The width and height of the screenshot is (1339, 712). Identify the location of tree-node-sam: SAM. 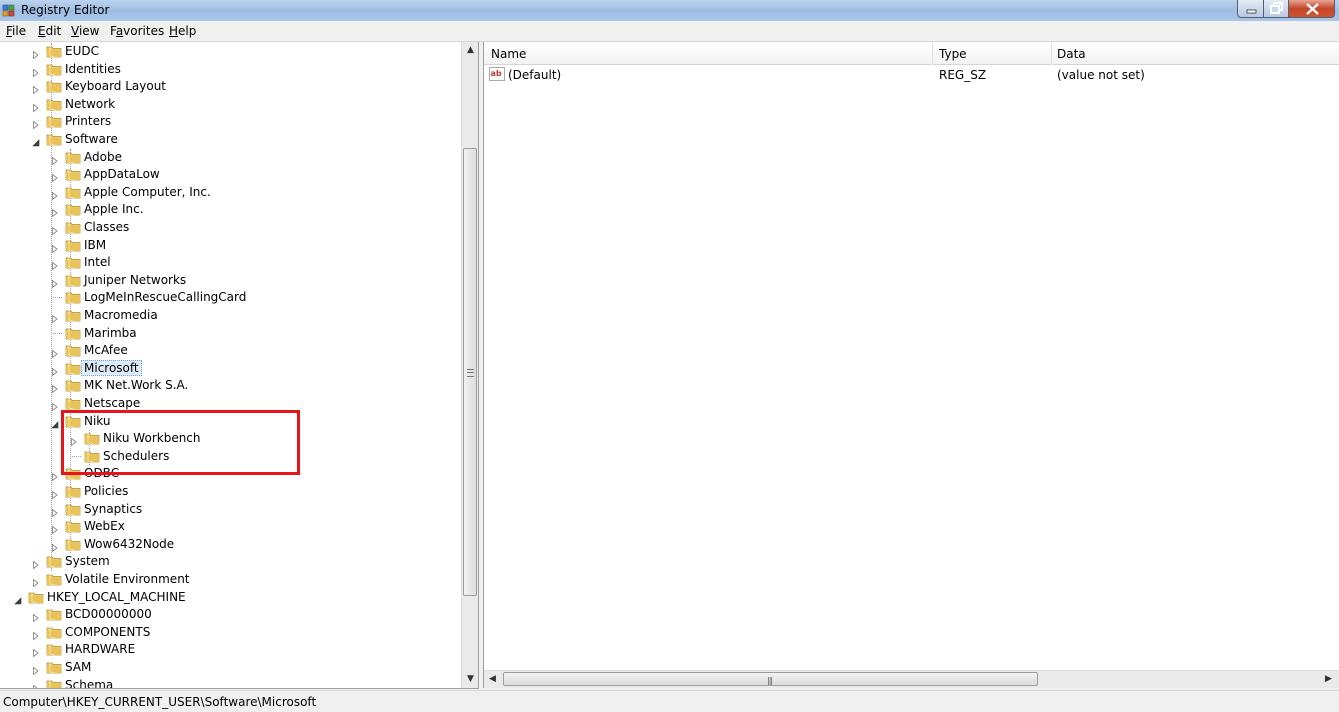
(230, 667).